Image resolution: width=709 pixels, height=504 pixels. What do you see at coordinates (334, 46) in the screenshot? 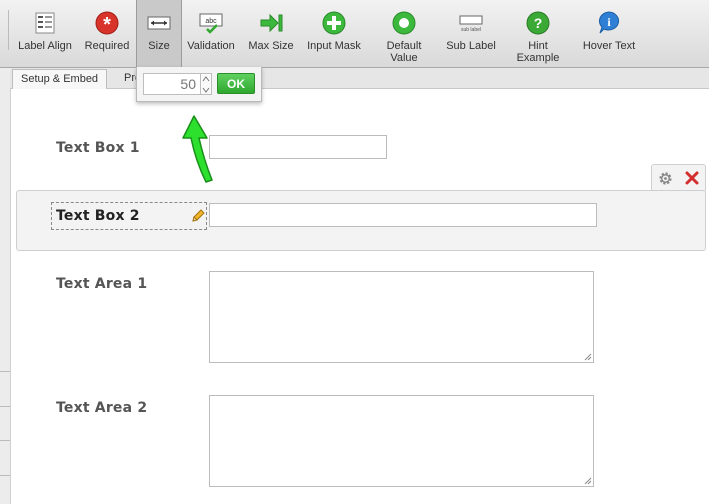
I see `input-mask-label: Input Mask` at bounding box center [334, 46].